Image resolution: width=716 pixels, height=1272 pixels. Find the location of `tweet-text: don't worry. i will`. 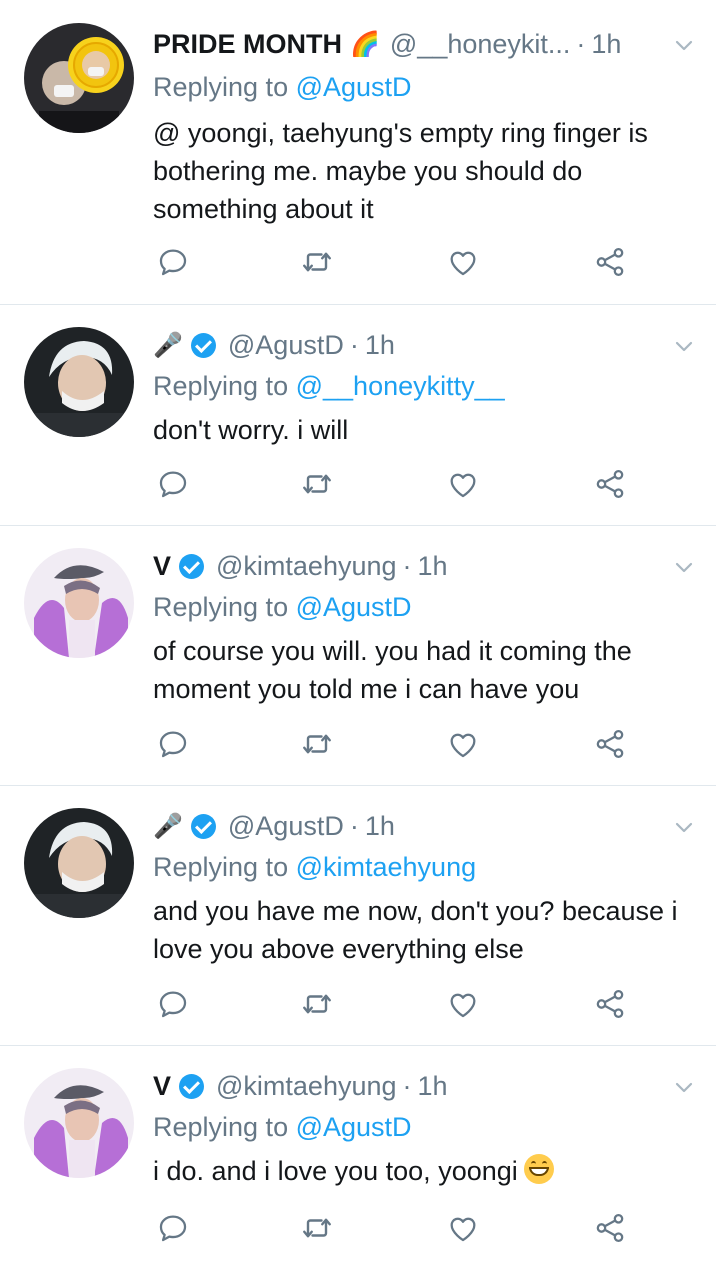

tweet-text: don't worry. i will is located at coordinates (251, 430).